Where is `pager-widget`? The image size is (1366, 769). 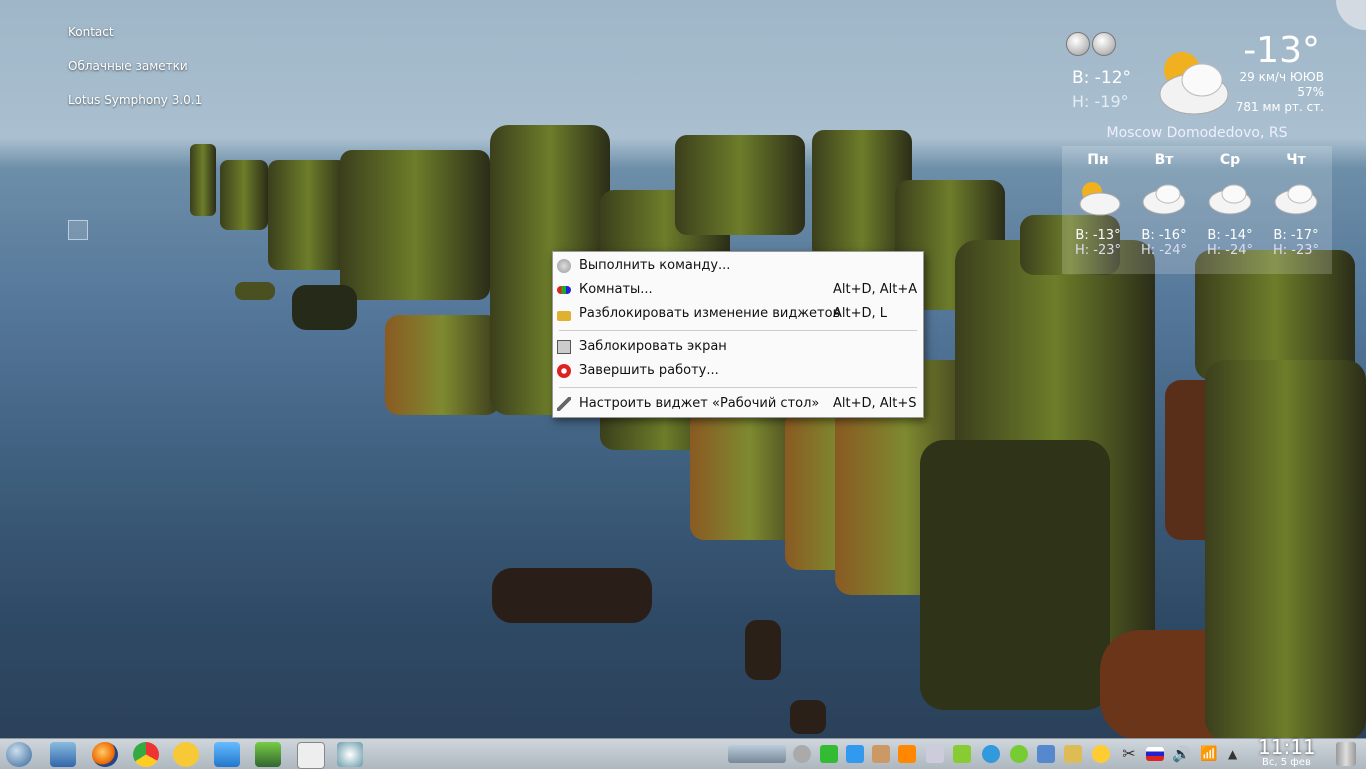
pager-widget is located at coordinates (757, 754).